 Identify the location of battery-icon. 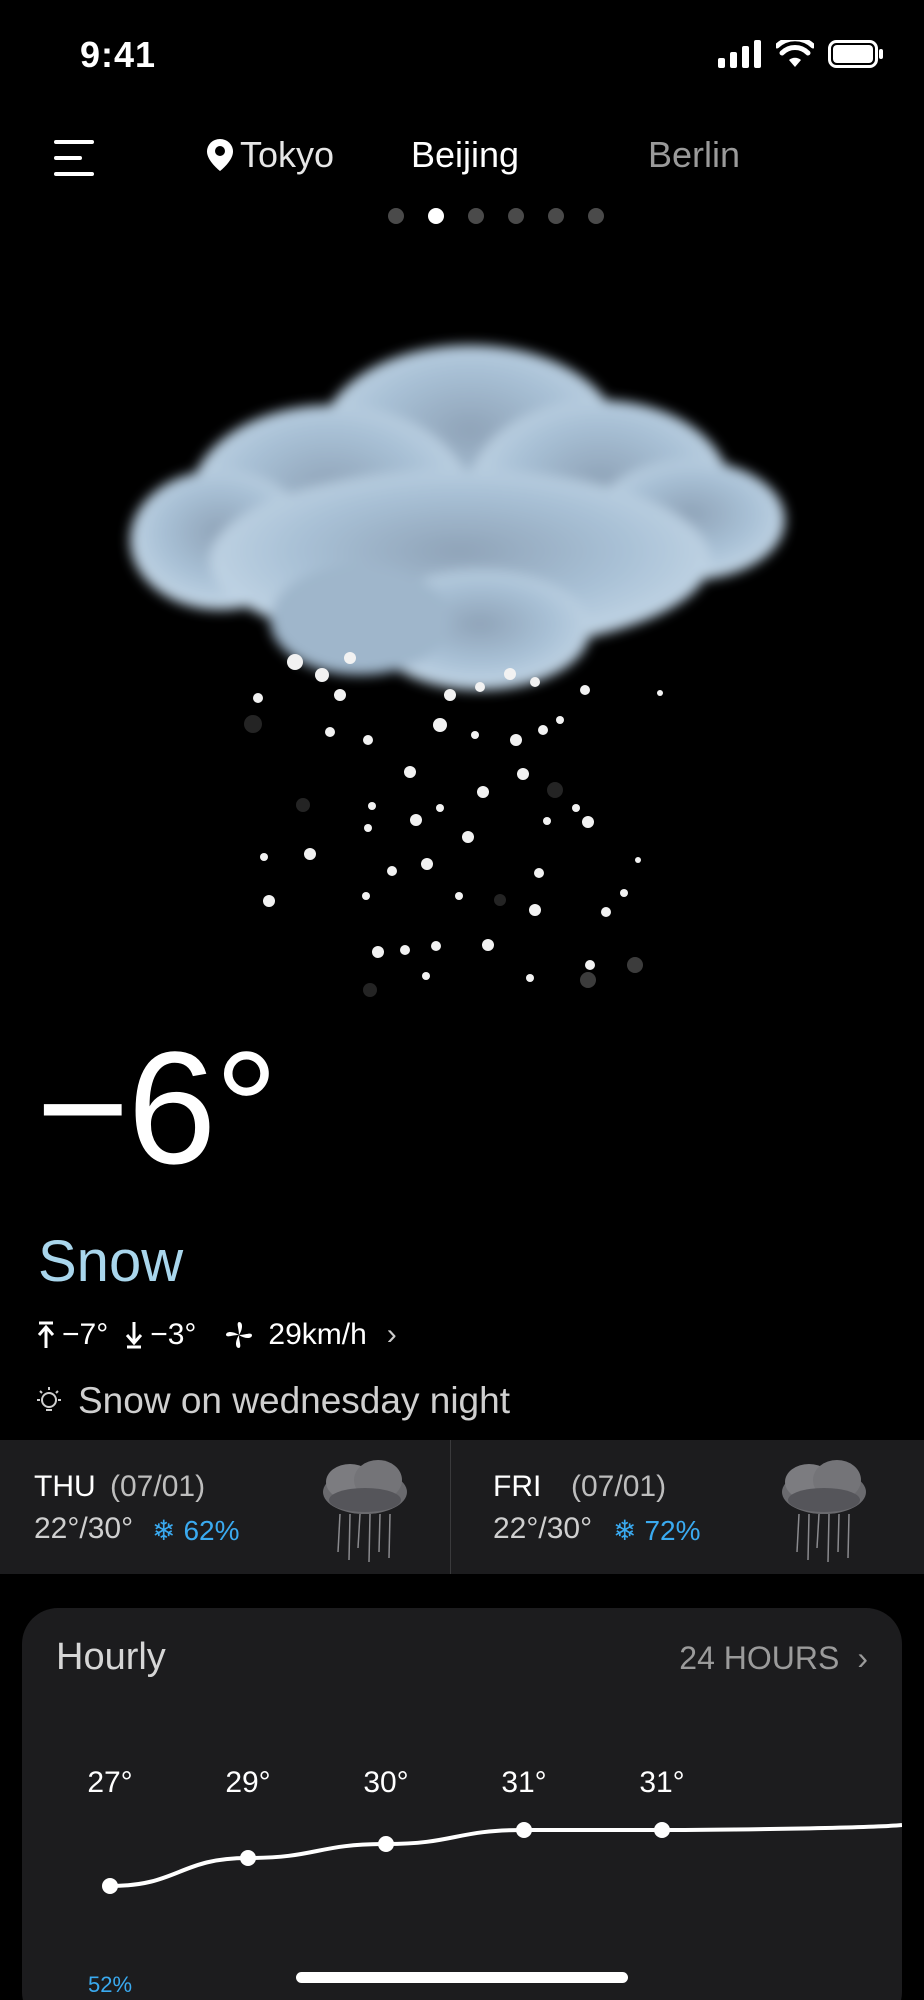
(855, 54).